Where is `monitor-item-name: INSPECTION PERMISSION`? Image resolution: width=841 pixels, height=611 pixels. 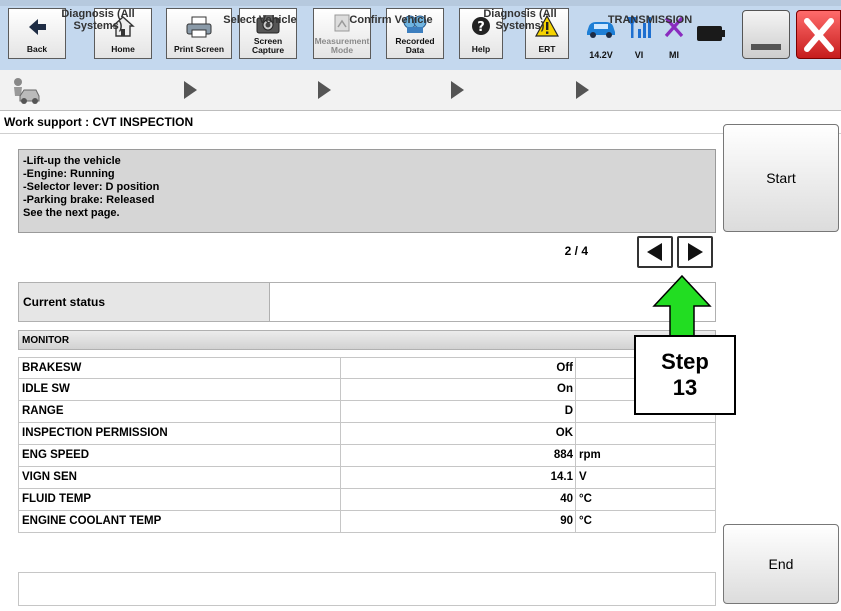 monitor-item-name: INSPECTION PERMISSION is located at coordinates (180, 433).